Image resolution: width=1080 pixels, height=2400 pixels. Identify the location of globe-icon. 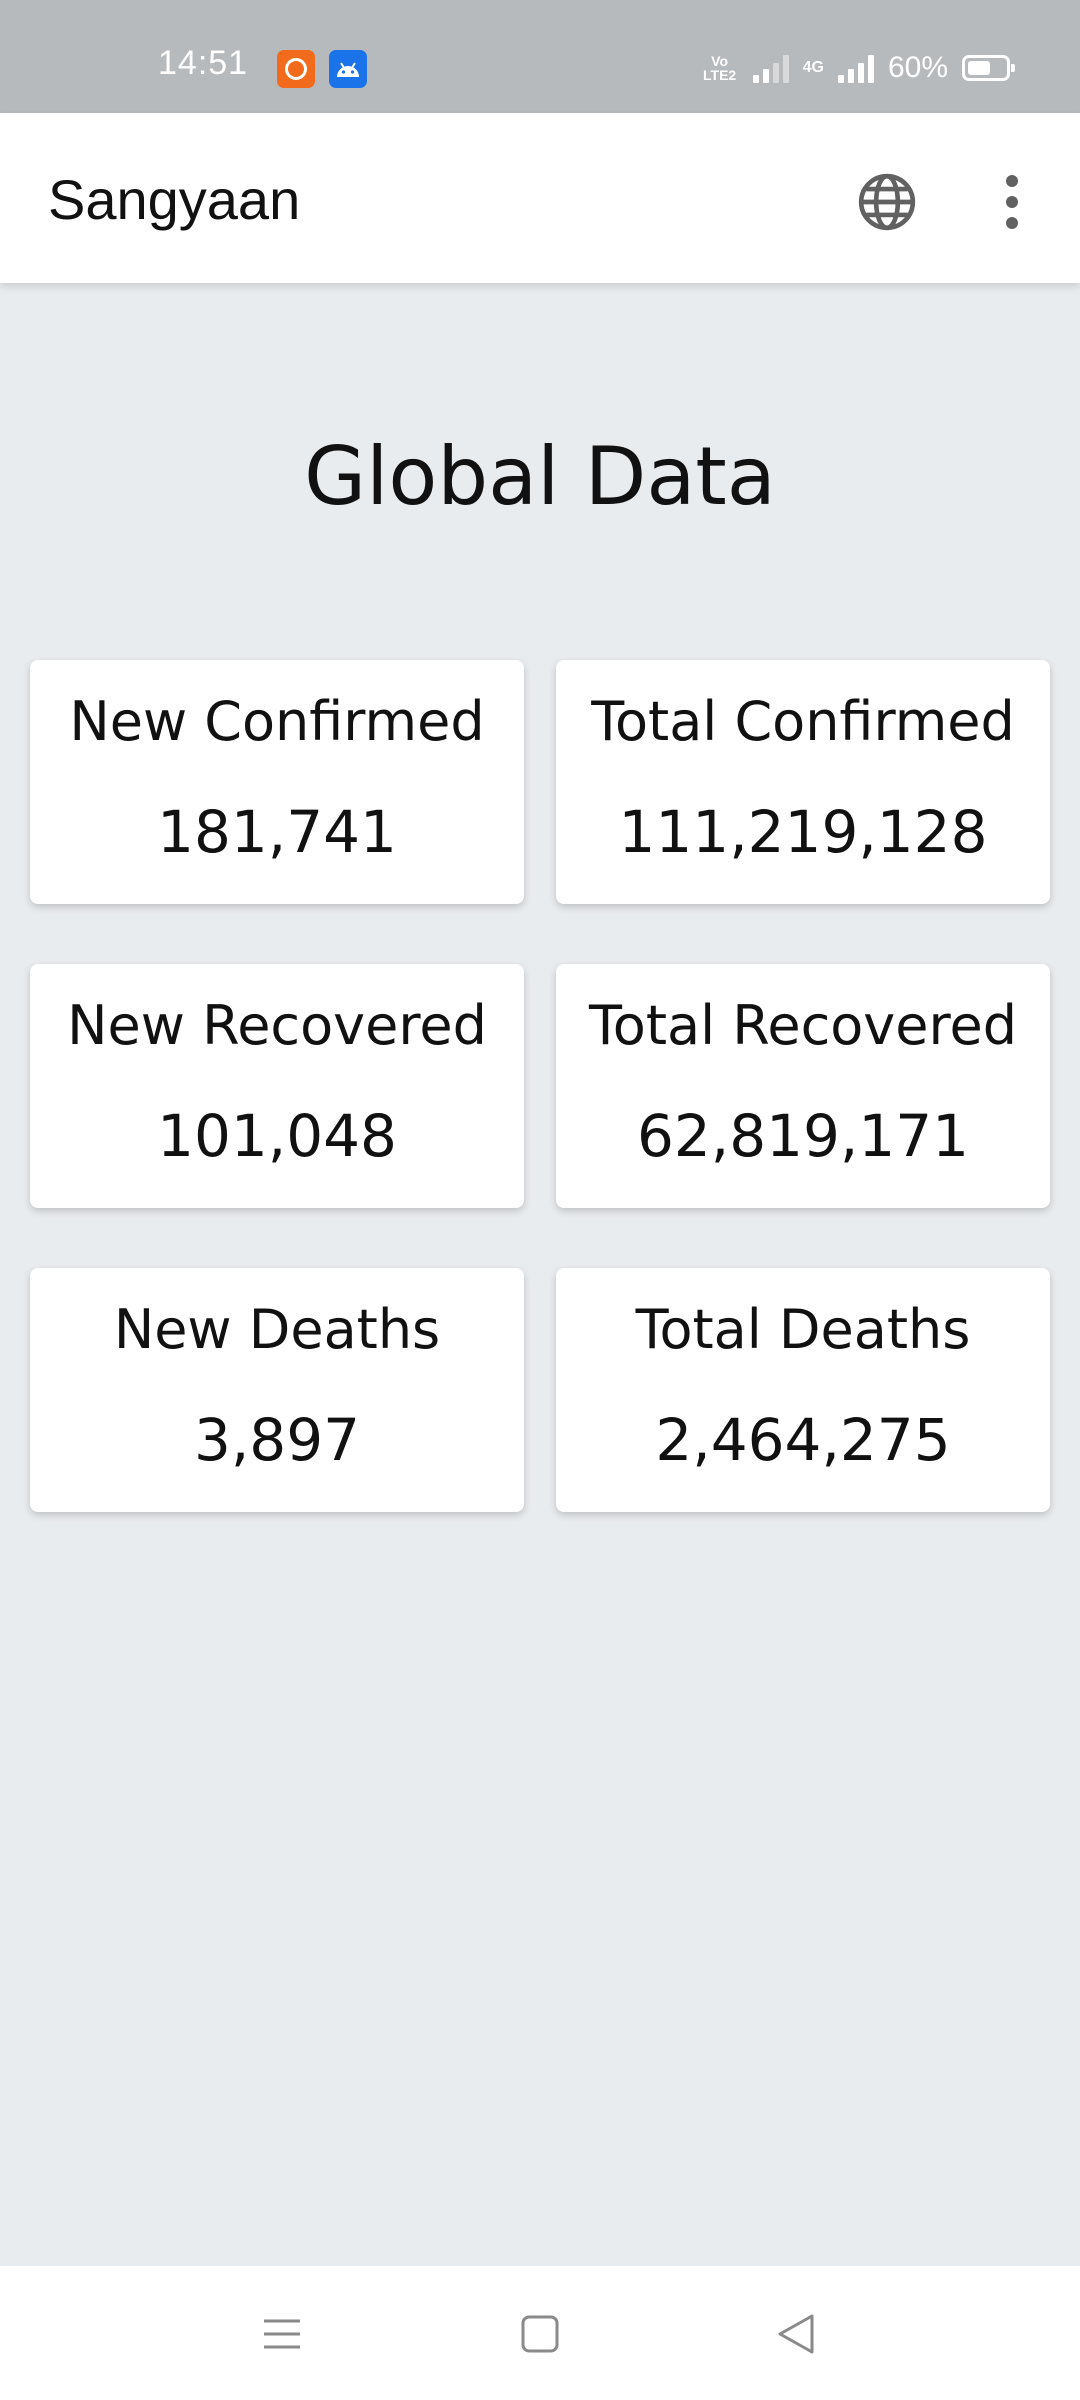
(887, 202).